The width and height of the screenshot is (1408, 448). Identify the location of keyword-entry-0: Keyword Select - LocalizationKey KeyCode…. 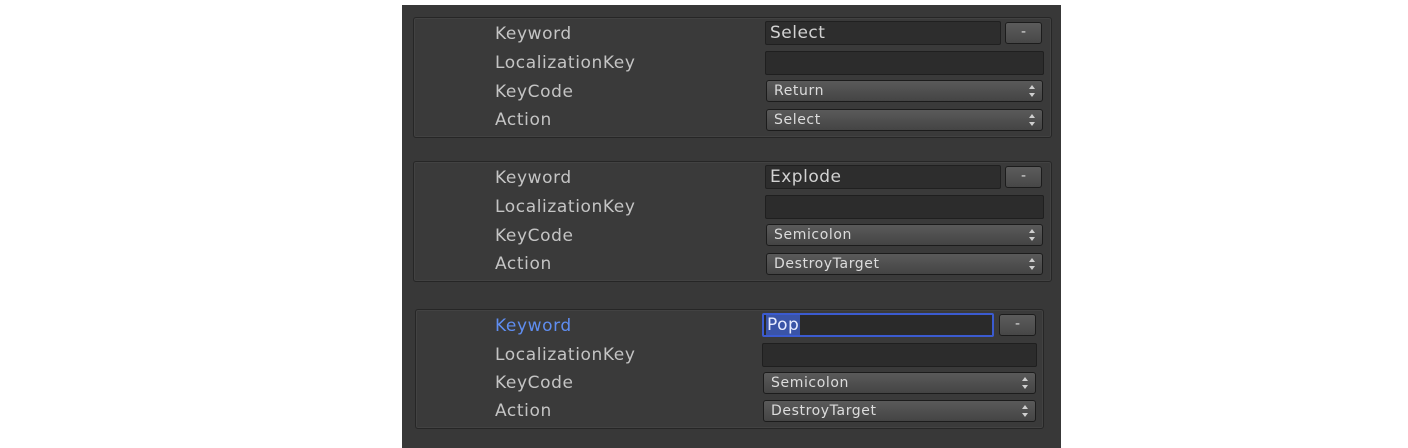
(732, 77).